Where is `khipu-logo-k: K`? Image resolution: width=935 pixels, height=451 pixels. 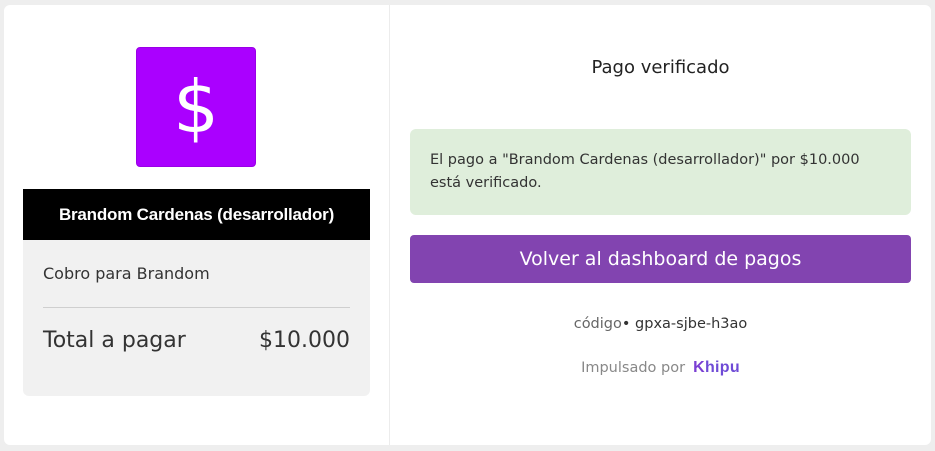 khipu-logo-k: K is located at coordinates (699, 367).